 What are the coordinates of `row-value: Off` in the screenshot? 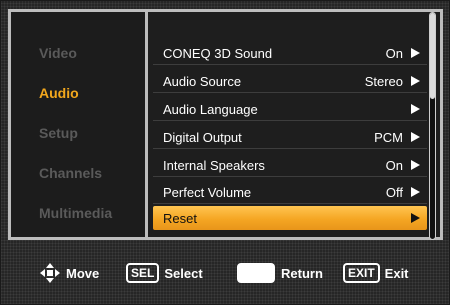 It's located at (394, 192).